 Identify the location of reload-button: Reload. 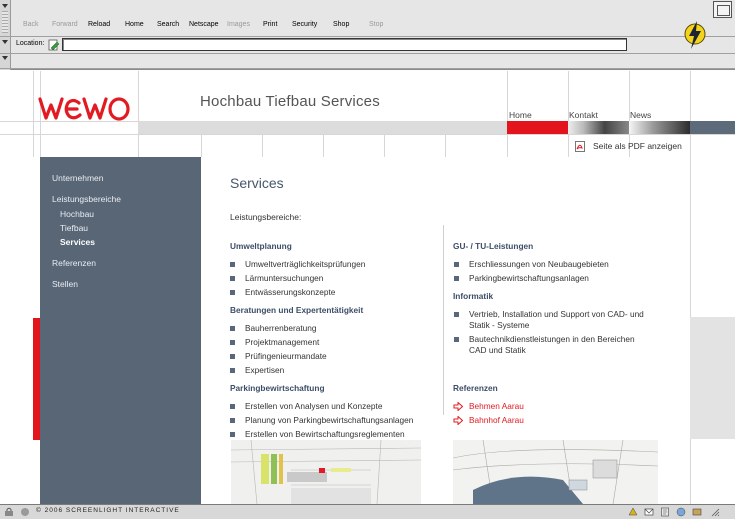
(99, 25).